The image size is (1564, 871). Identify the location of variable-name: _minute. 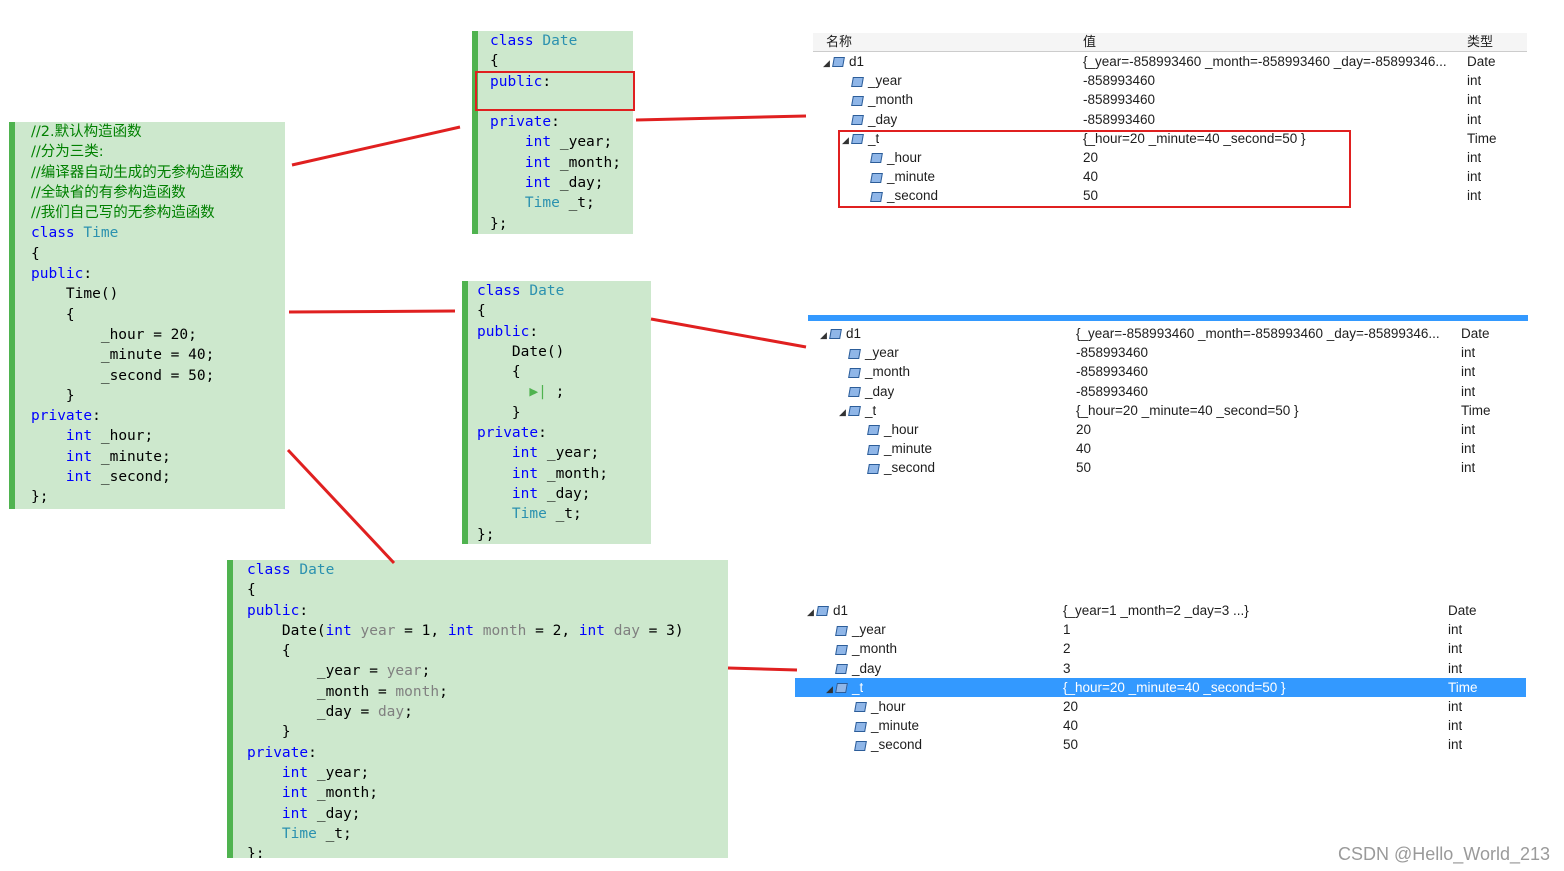
(908, 449).